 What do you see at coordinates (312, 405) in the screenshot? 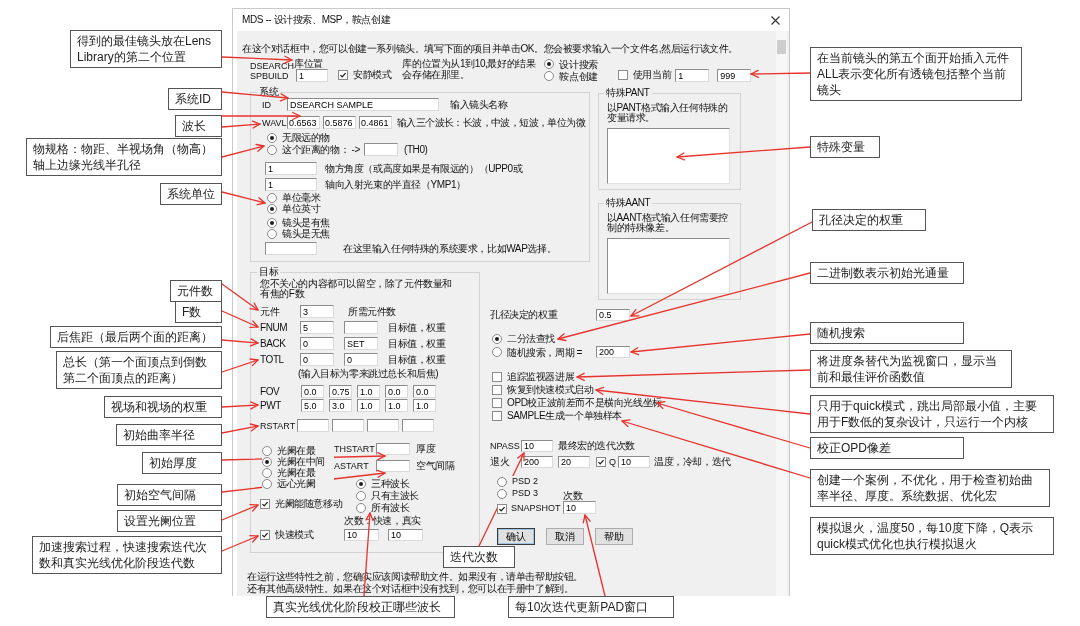
I see `input-field: 5.0` at bounding box center [312, 405].